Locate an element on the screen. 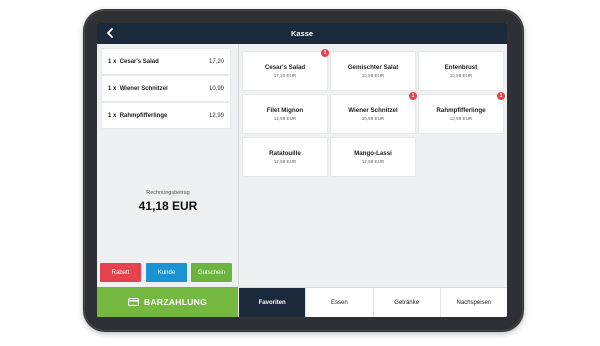 The height and width of the screenshot is (346, 600). back-button is located at coordinates (110, 33).